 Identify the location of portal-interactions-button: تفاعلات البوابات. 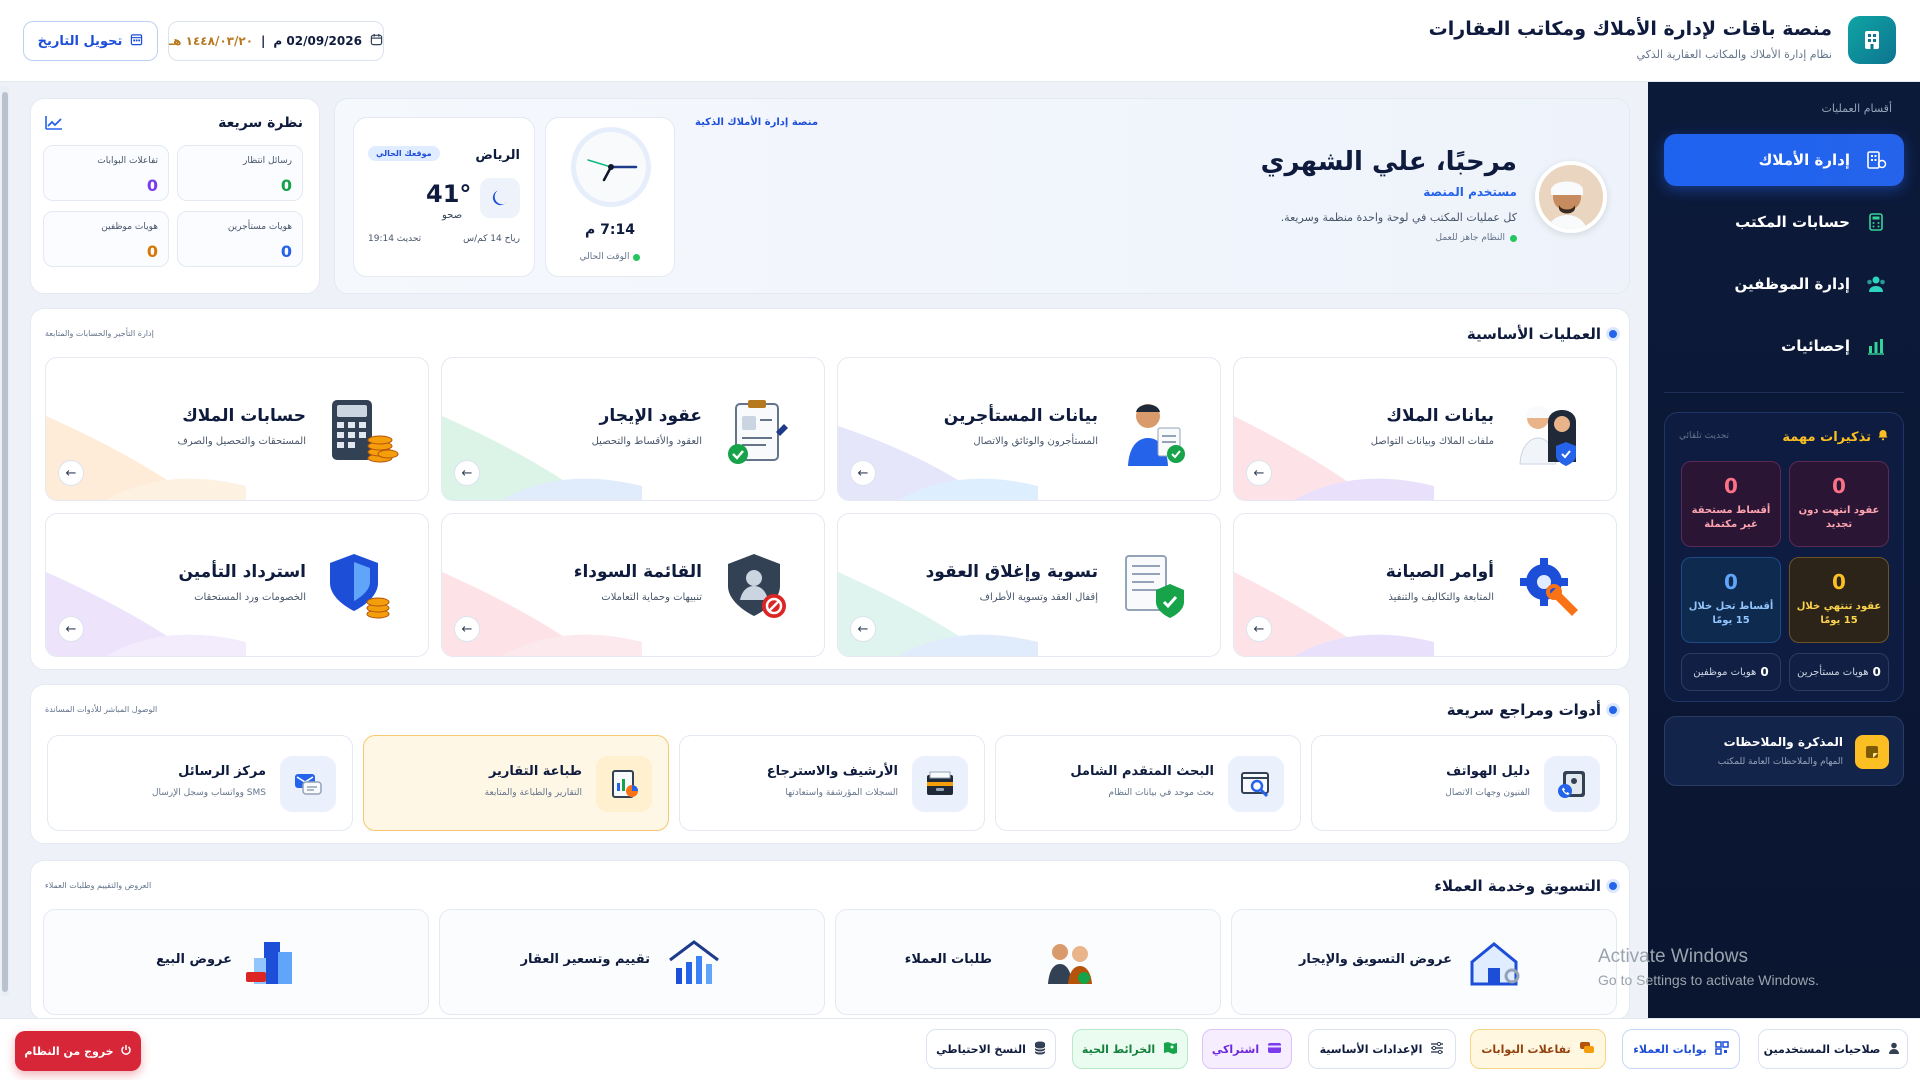
(1538, 1049).